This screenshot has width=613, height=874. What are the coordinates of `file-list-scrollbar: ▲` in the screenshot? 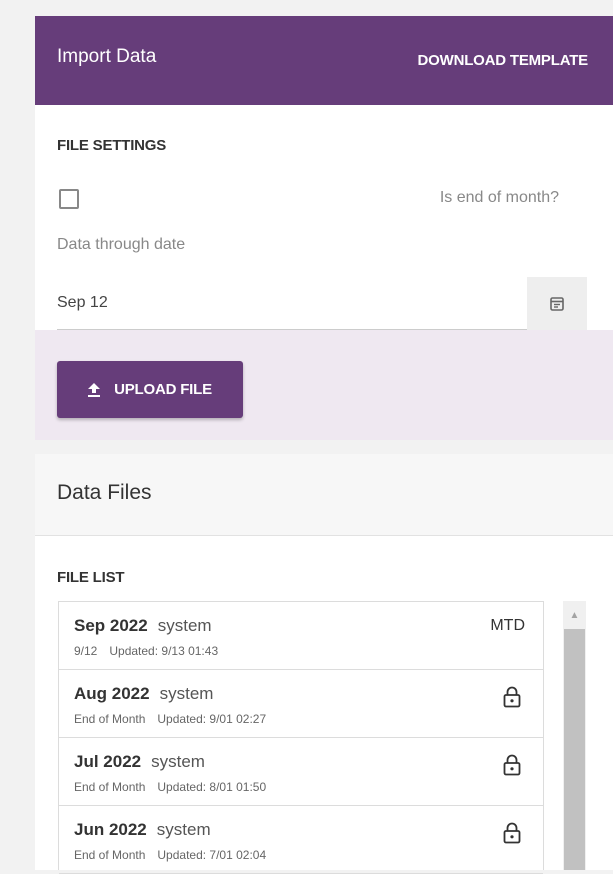 It's located at (574, 735).